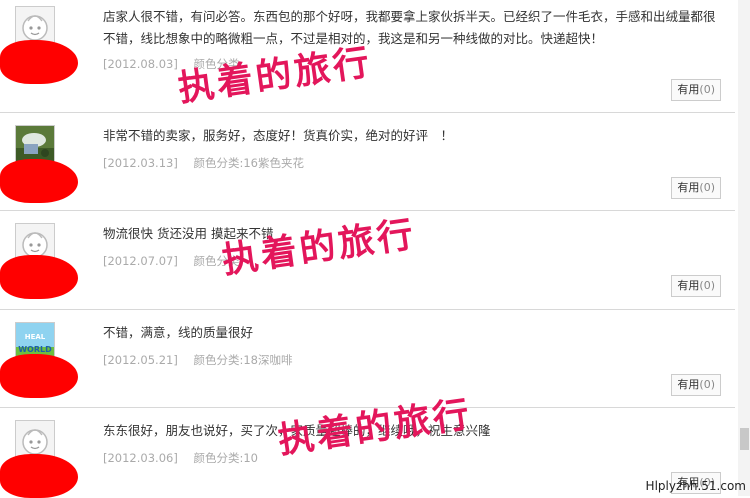  Describe the element at coordinates (140, 163) in the screenshot. I see `review-date: [2012.03.13]` at that location.